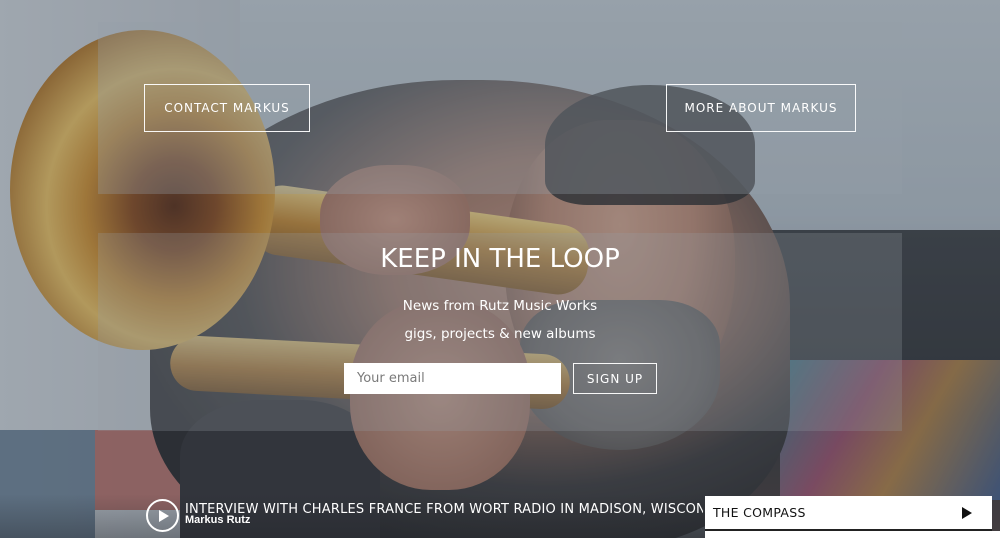  Describe the element at coordinates (759, 512) in the screenshot. I see `playlist-item-label: THE COMPASS` at that location.